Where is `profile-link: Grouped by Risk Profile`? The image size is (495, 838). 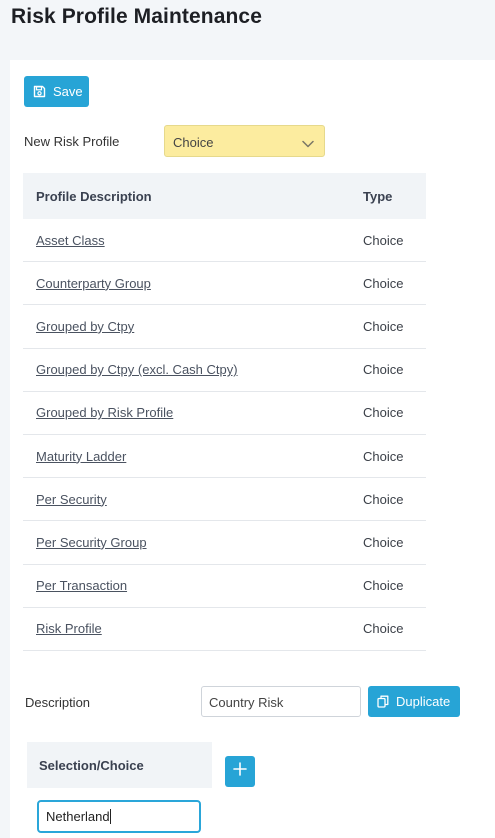
profile-link: Grouped by Risk Profile is located at coordinates (104, 412).